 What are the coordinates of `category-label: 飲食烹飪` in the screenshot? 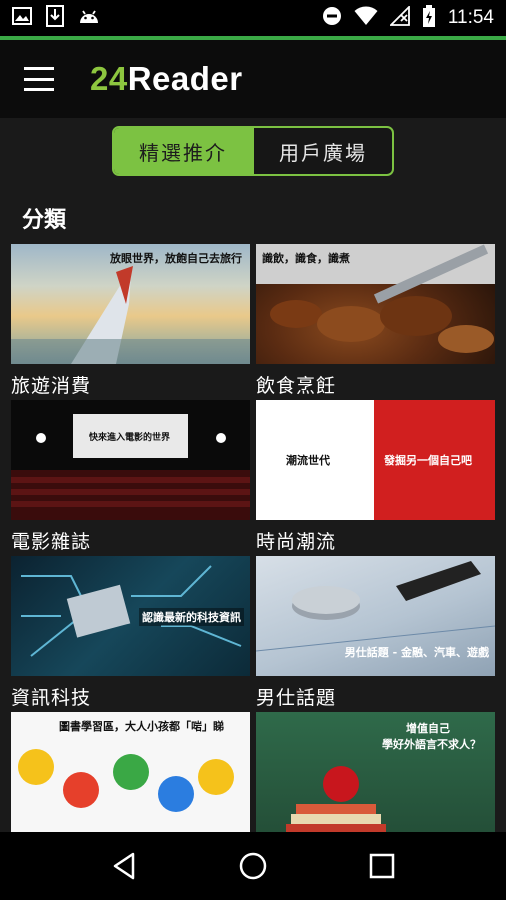 It's located at (296, 386).